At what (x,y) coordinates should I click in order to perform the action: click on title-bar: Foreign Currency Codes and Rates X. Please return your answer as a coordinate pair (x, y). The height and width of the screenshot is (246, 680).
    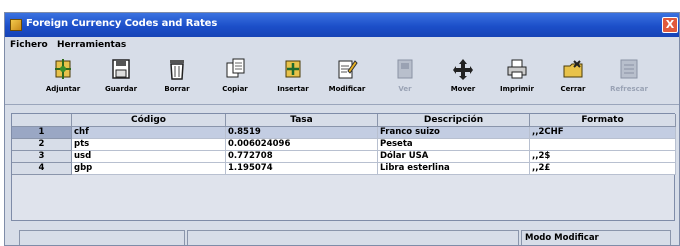
    Looking at the image, I should click on (342, 25).